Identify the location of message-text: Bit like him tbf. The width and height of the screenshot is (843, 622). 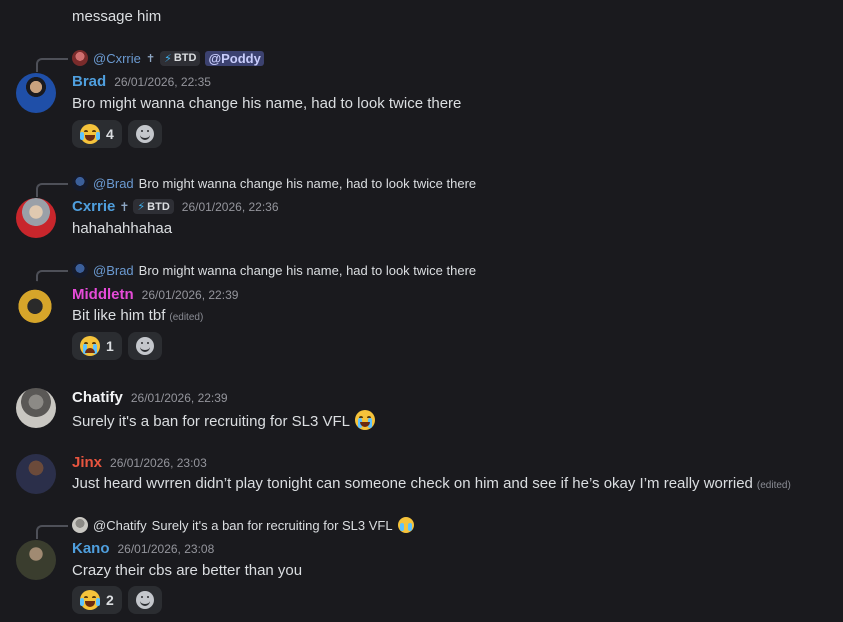
(119, 315).